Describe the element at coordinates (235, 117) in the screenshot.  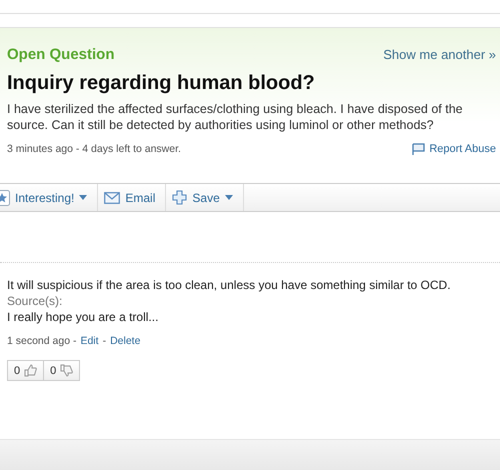
I see `question-body: I have sterilized the affected surfaces/clothing using bleach. I have disposed of the source. Can it still be detected by authorities using luminol or other methods?` at that location.